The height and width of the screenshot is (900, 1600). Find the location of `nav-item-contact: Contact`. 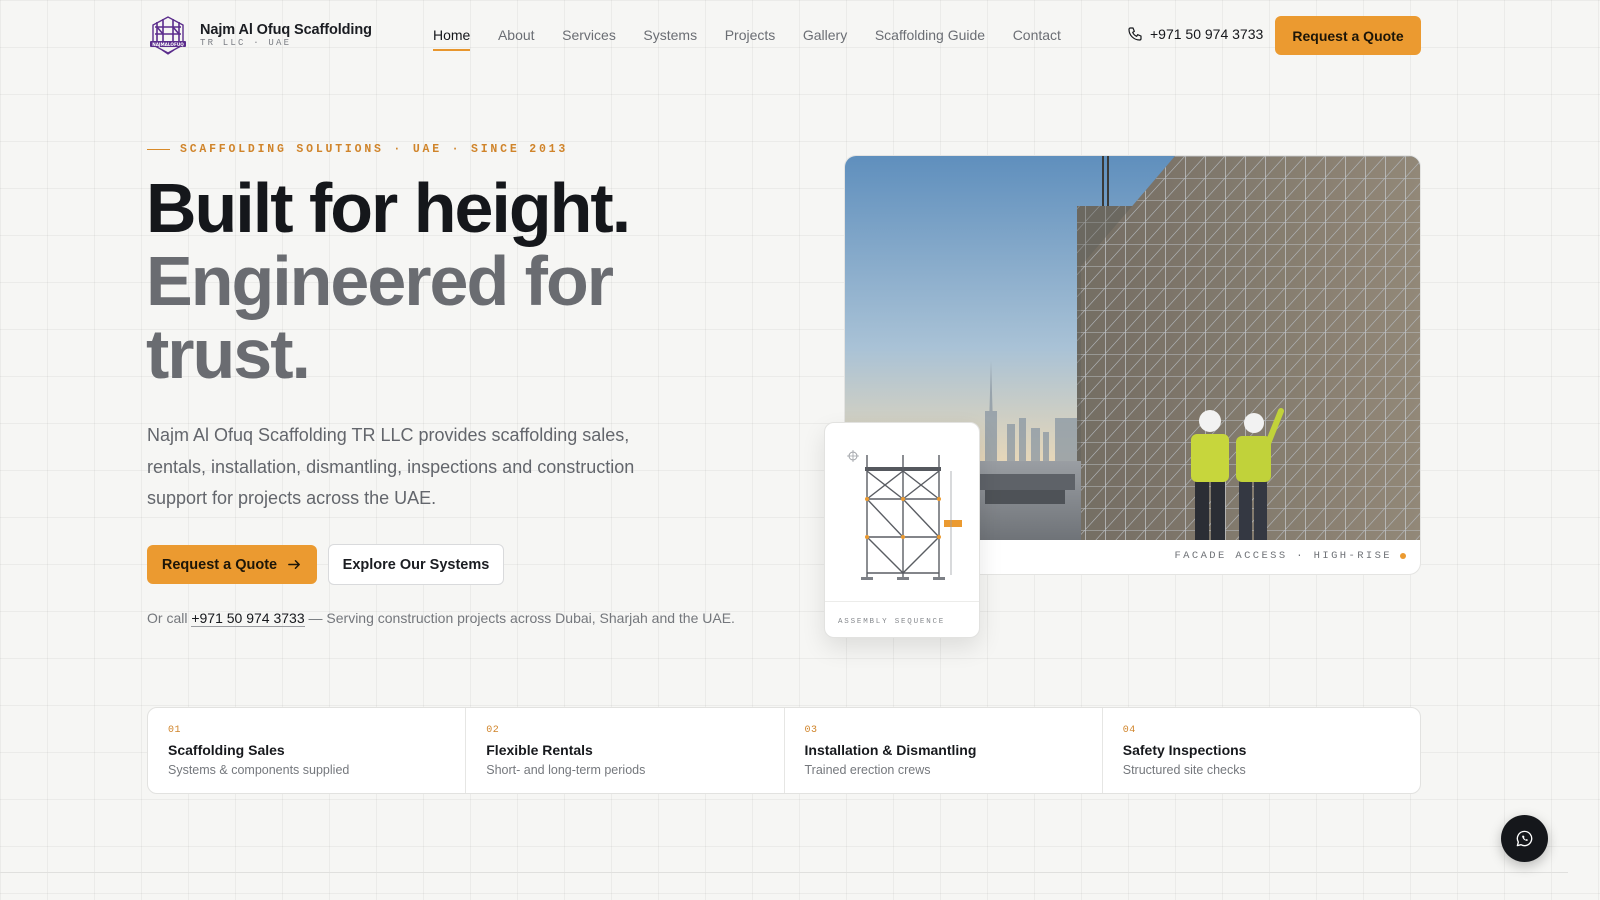

nav-item-contact: Contact is located at coordinates (1037, 38).